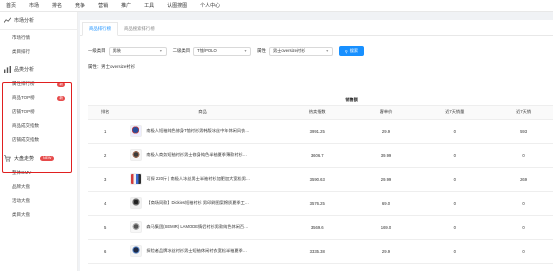 Image resolution: width=553 pixels, height=271 pixels. What do you see at coordinates (24, 20) in the screenshot?
I see `sidebar-group-title: 市场分析` at bounding box center [24, 20].